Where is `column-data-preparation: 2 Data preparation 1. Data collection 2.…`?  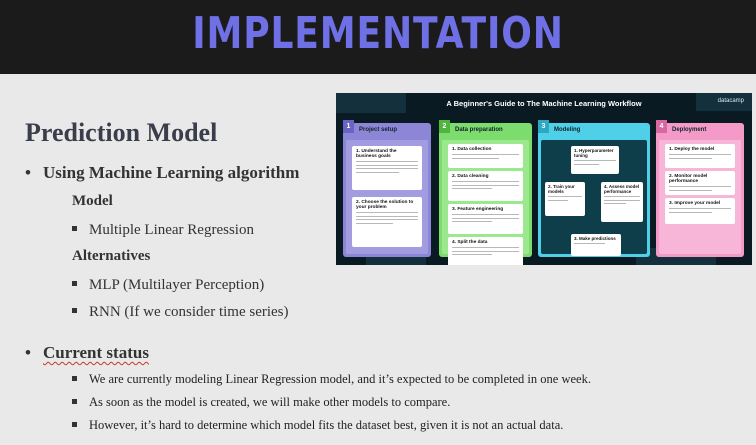
column-data-preparation: 2 Data preparation 1. Data collection 2.… is located at coordinates (485, 192).